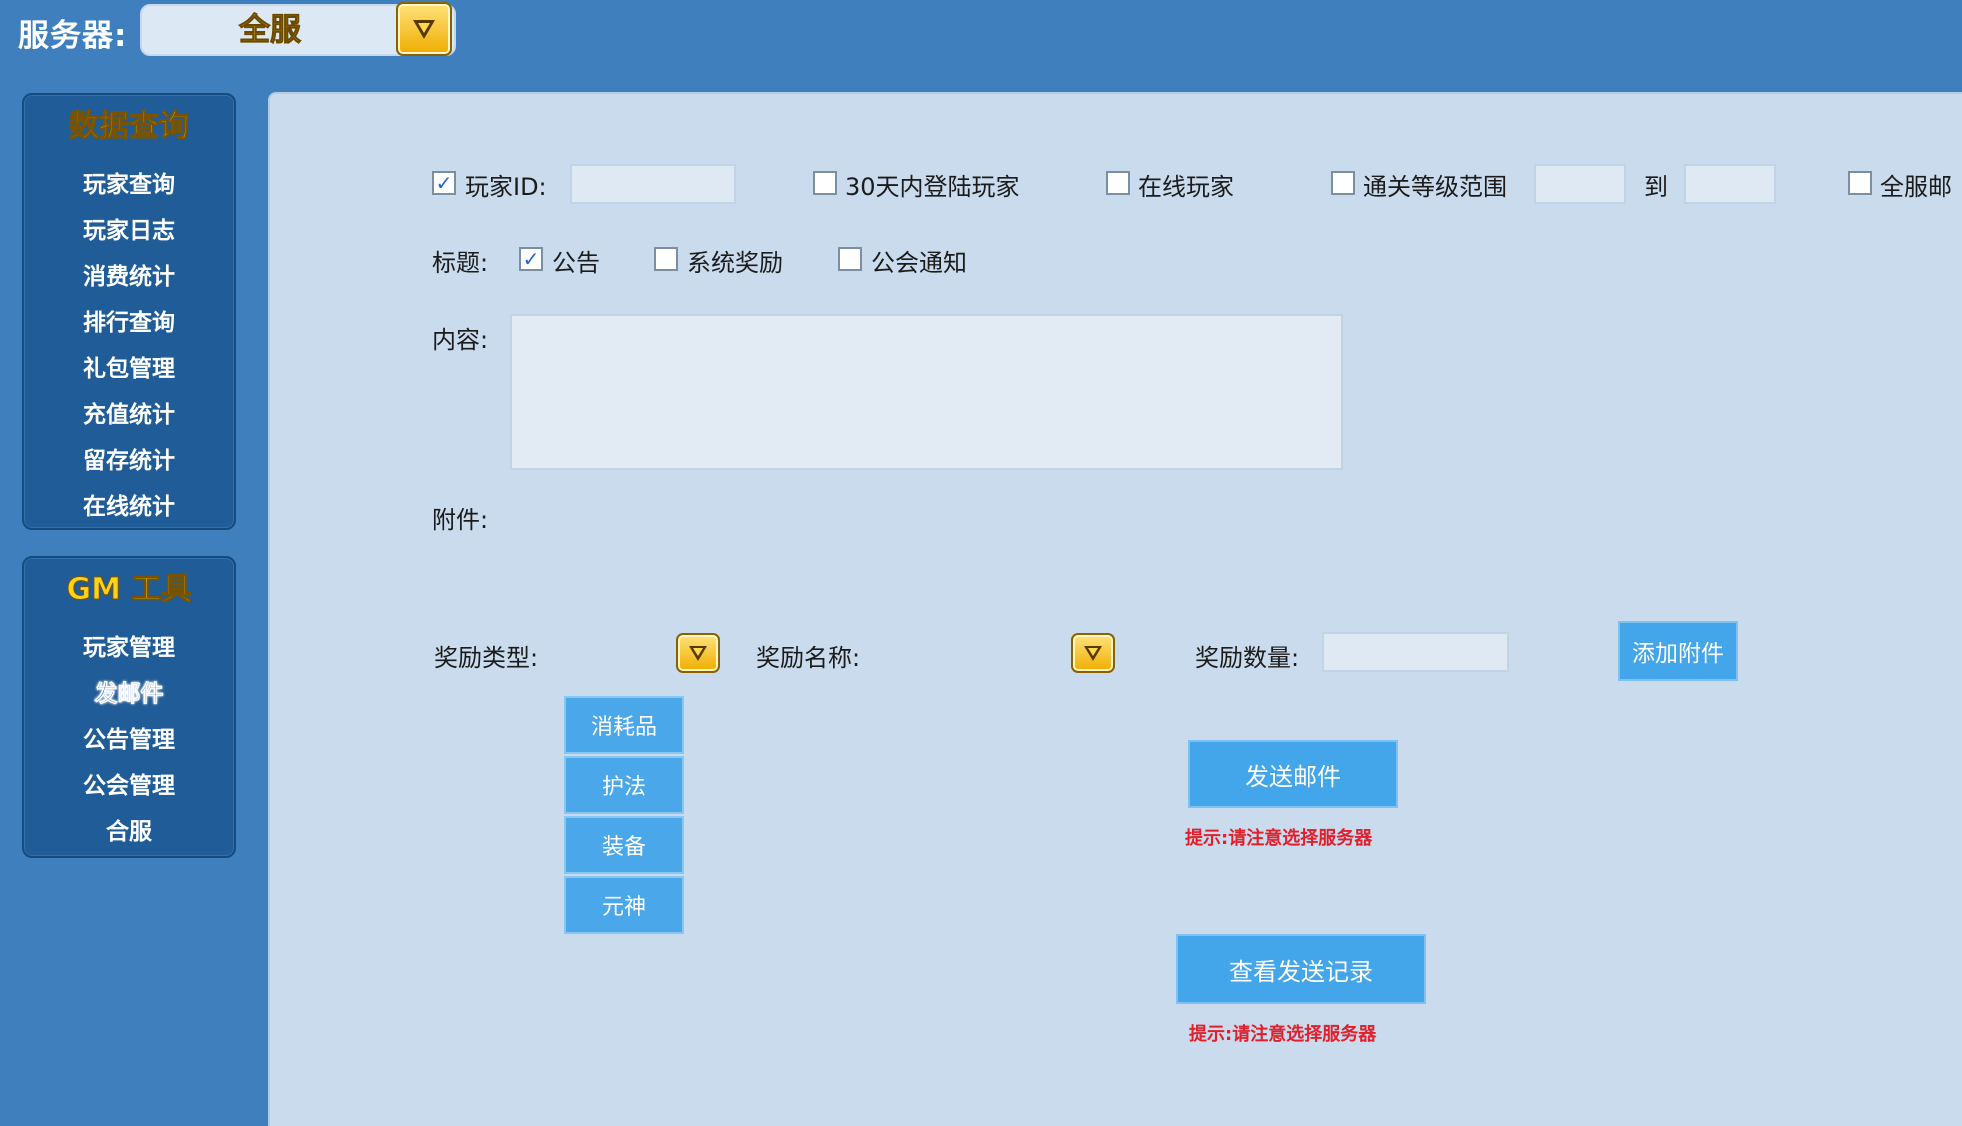  What do you see at coordinates (1656, 187) in the screenshot?
I see `level-range-to-label: 到` at bounding box center [1656, 187].